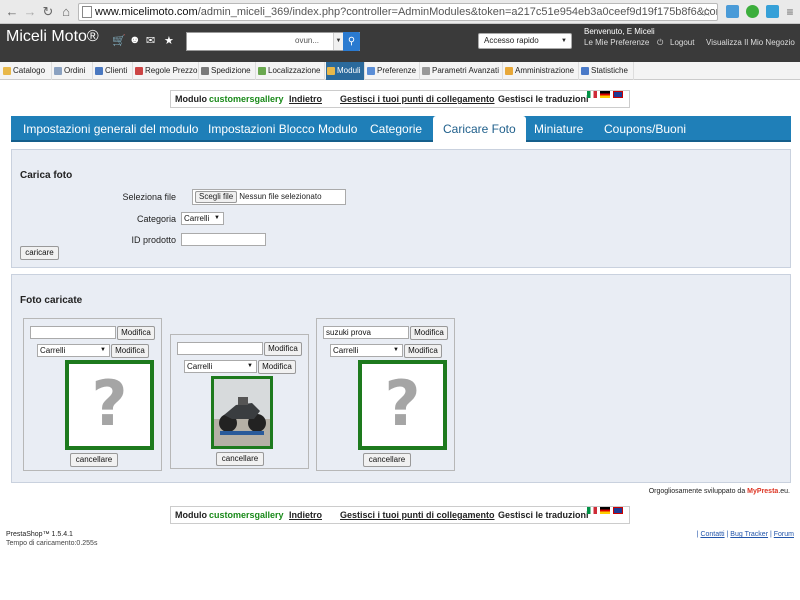 Image resolution: width=800 pixels, height=600 pixels. I want to click on view-shop-link: Visualizza Il Mio Negozio, so click(750, 42).